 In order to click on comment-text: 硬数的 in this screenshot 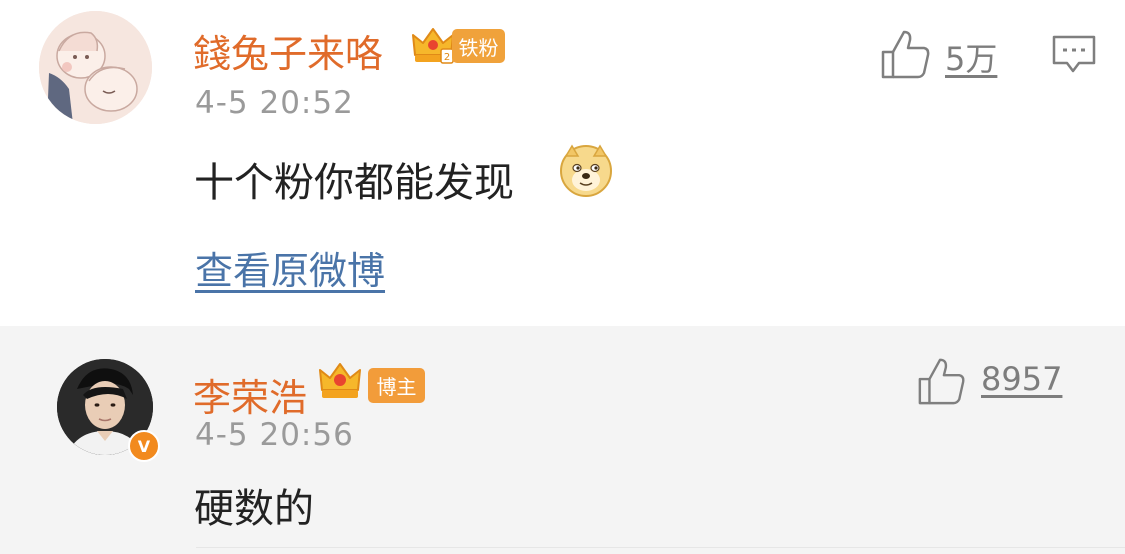, I will do `click(254, 509)`.